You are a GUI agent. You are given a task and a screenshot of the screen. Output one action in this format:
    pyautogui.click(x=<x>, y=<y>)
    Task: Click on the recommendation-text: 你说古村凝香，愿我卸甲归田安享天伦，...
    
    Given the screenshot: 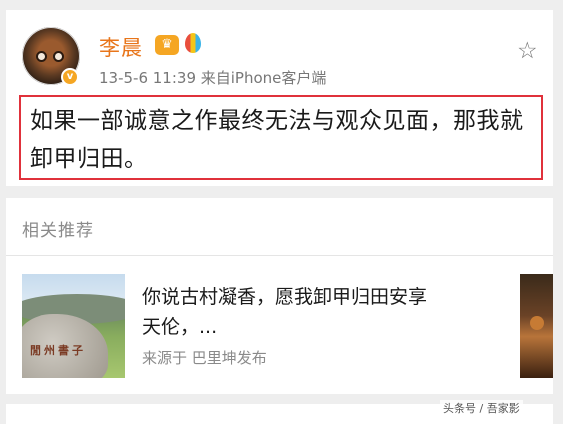 What is the action you would take?
    pyautogui.click(x=292, y=312)
    